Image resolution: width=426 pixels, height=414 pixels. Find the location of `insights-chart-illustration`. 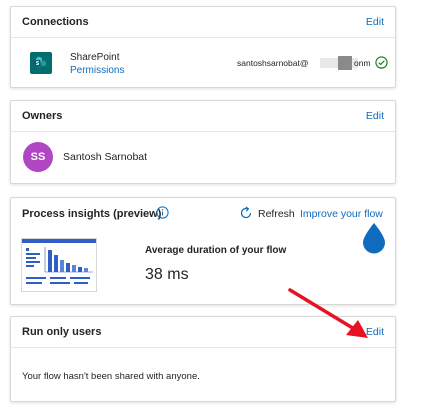

insights-chart-illustration is located at coordinates (59, 265).